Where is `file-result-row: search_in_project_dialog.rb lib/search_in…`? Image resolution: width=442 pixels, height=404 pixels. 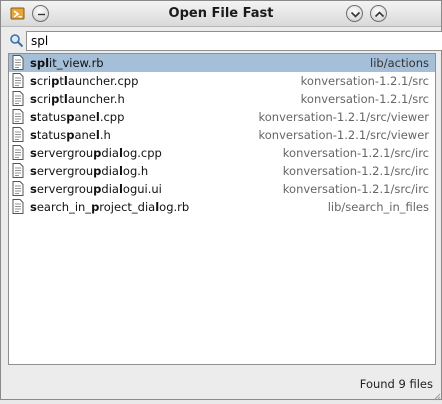
file-result-row: search_in_project_dialog.rb lib/search_in… is located at coordinates (222, 207).